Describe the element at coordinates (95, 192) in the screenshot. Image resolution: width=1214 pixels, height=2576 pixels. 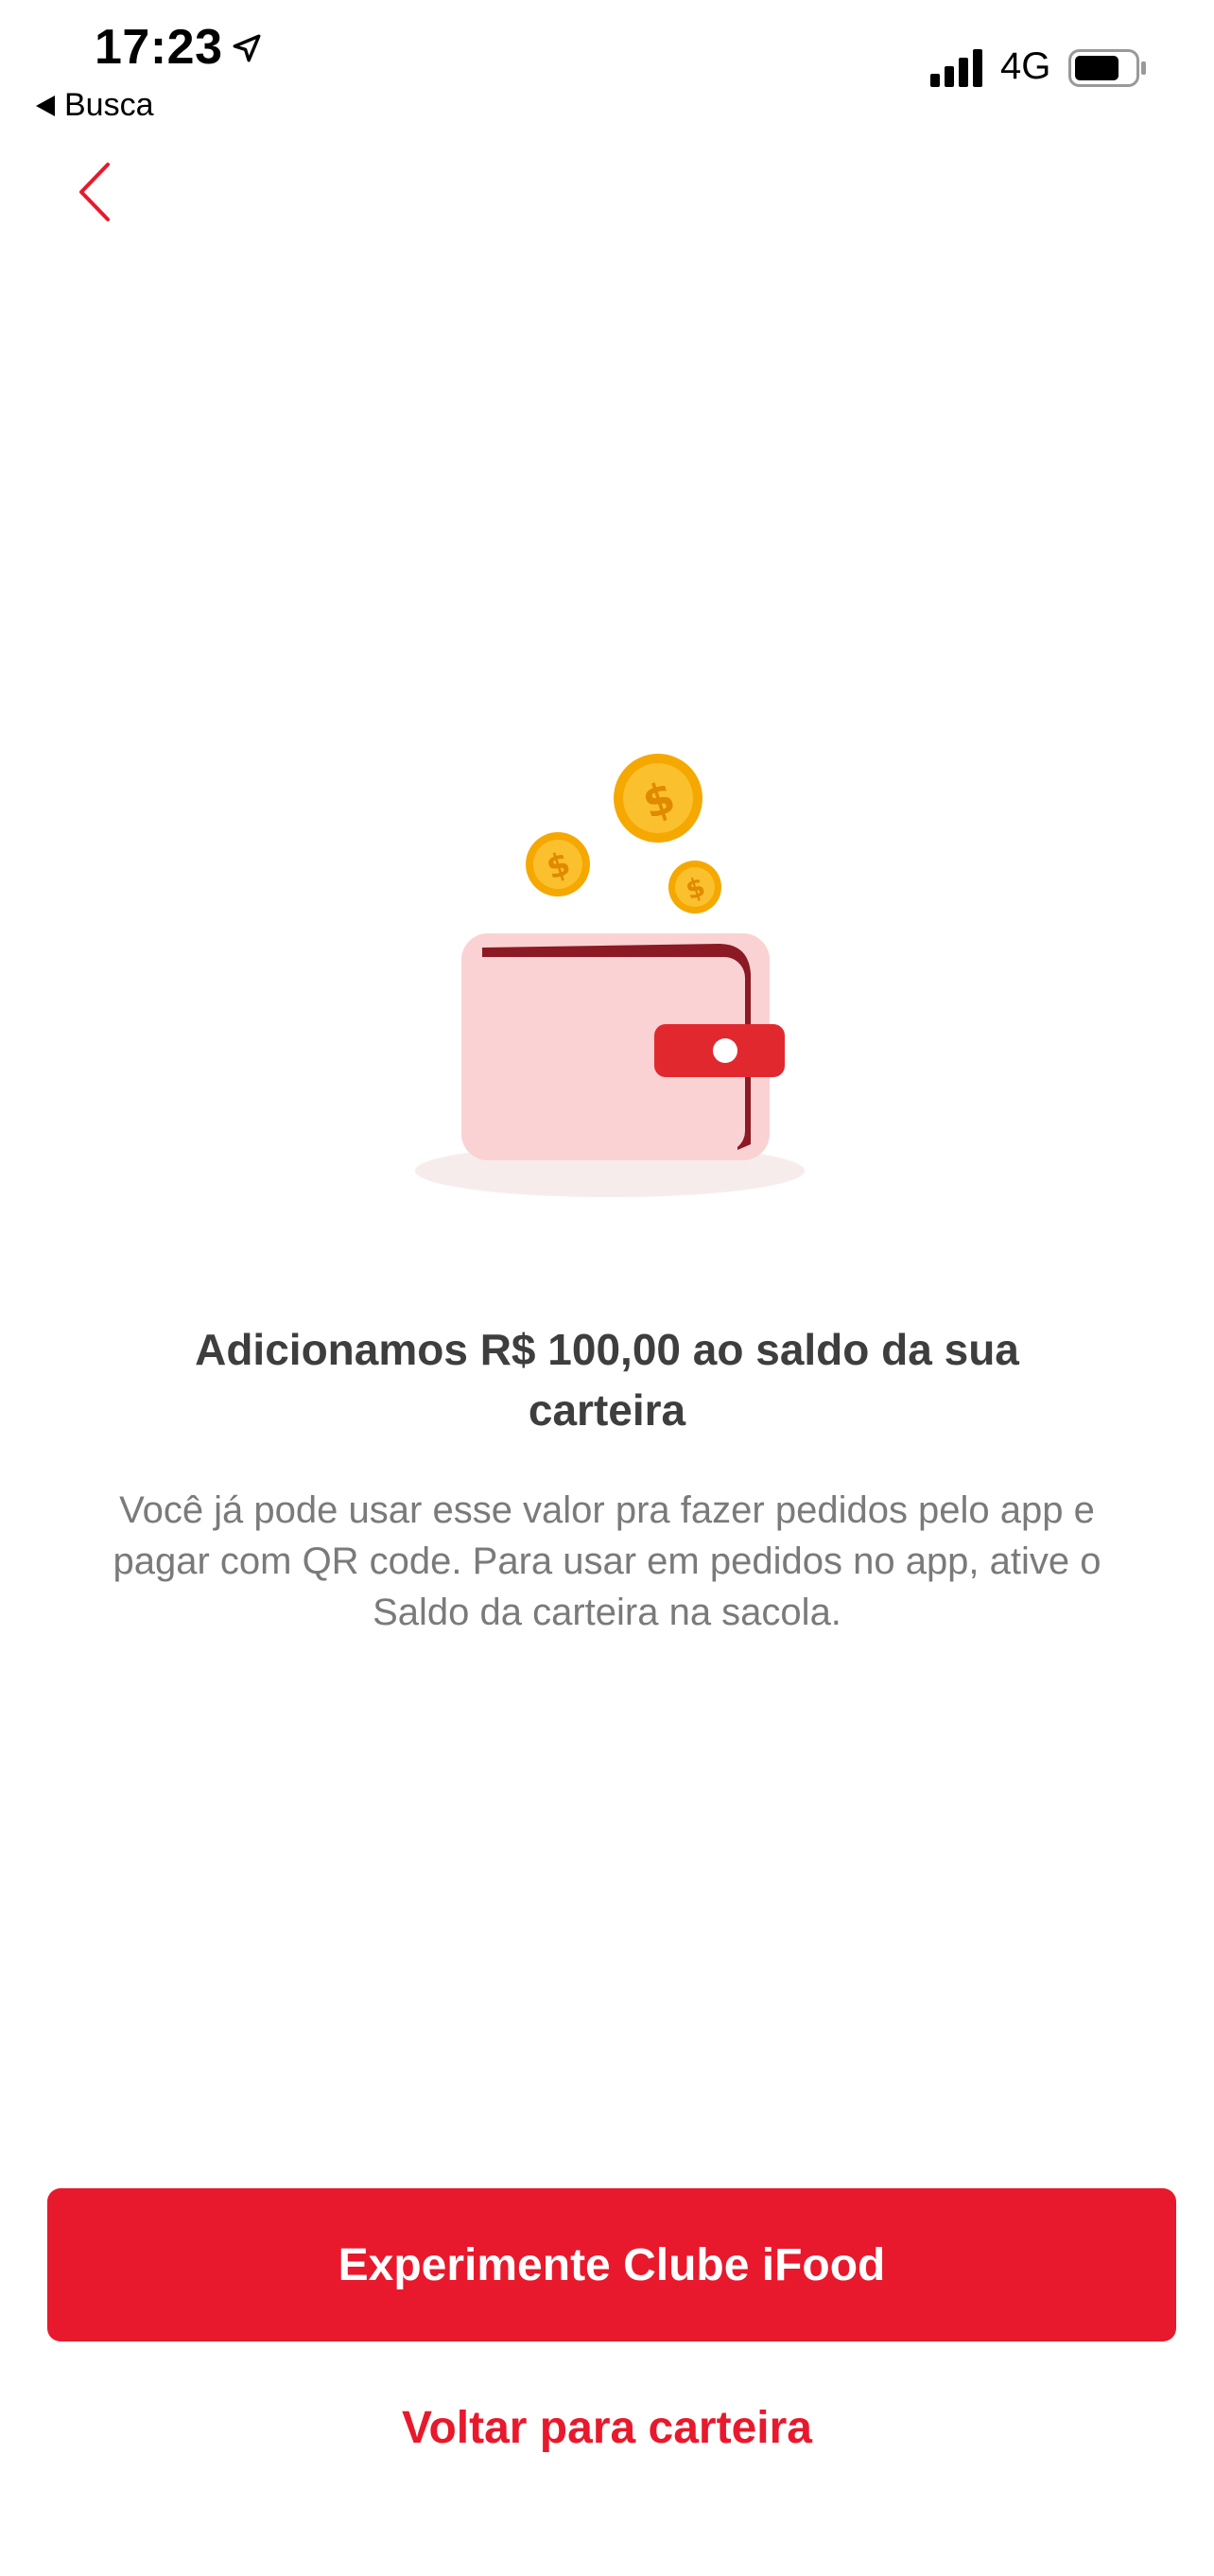
I see `chevron-left-icon` at that location.